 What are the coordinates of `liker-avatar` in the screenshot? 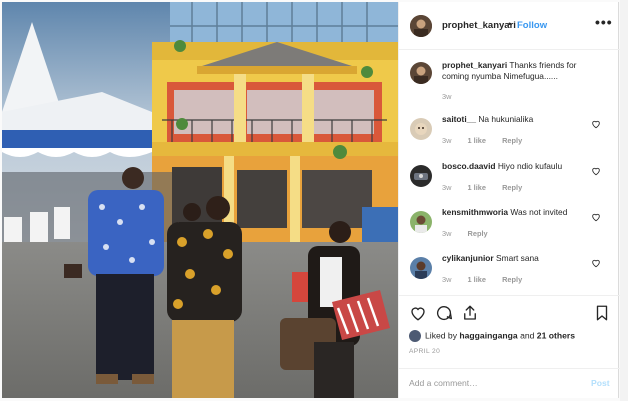 It's located at (415, 336).